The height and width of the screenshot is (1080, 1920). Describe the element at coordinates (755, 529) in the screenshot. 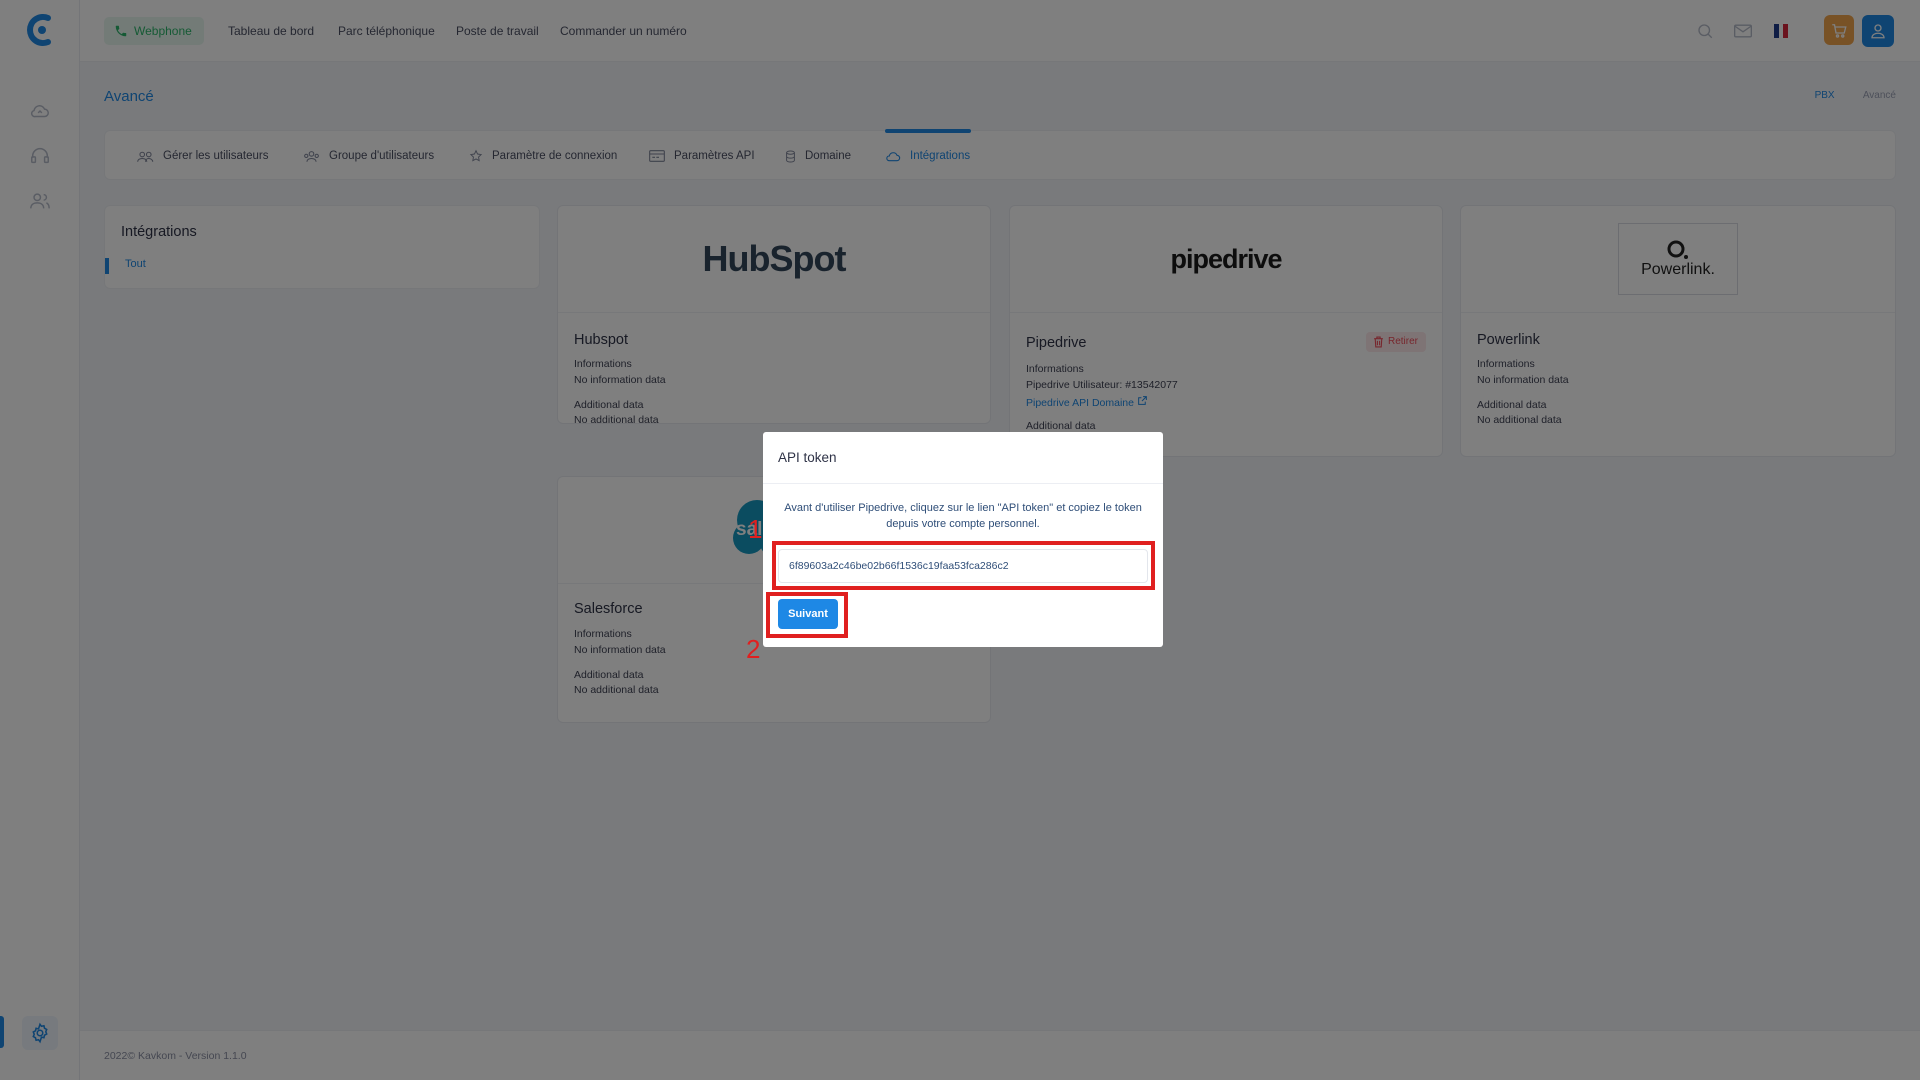

I see `annotation-number-1: 1` at that location.